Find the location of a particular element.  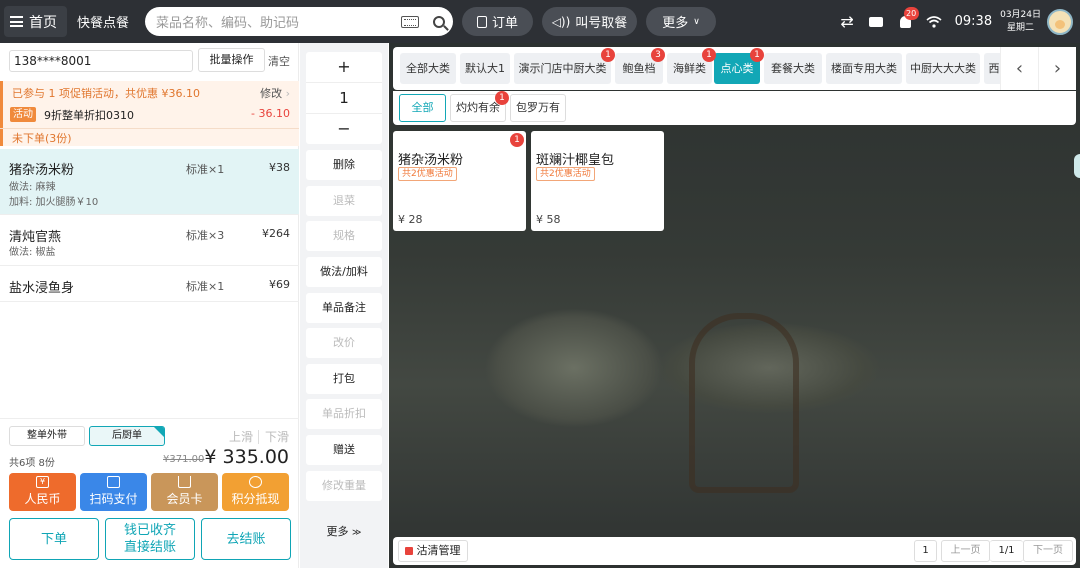

search-icon is located at coordinates (439, 21).